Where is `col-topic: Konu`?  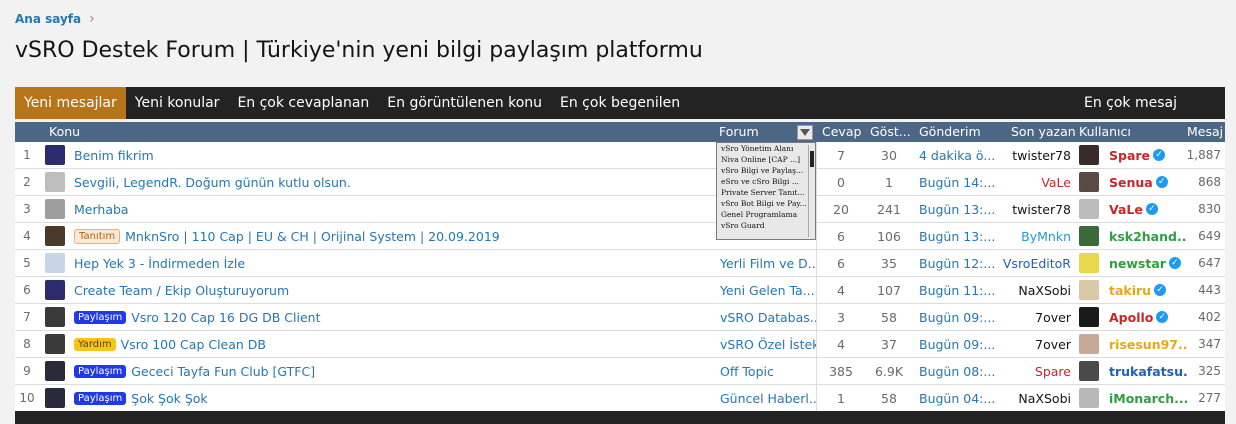 col-topic: Konu is located at coordinates (64, 131).